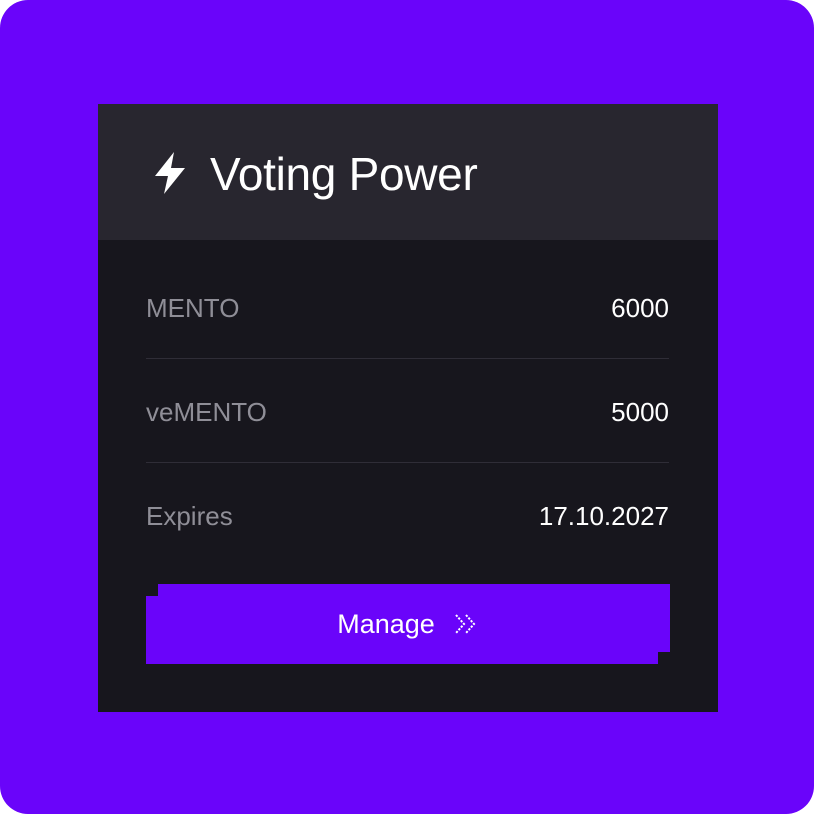 This screenshot has height=814, width=814. Describe the element at coordinates (465, 624) in the screenshot. I see `double-chevron-right-icon` at that location.